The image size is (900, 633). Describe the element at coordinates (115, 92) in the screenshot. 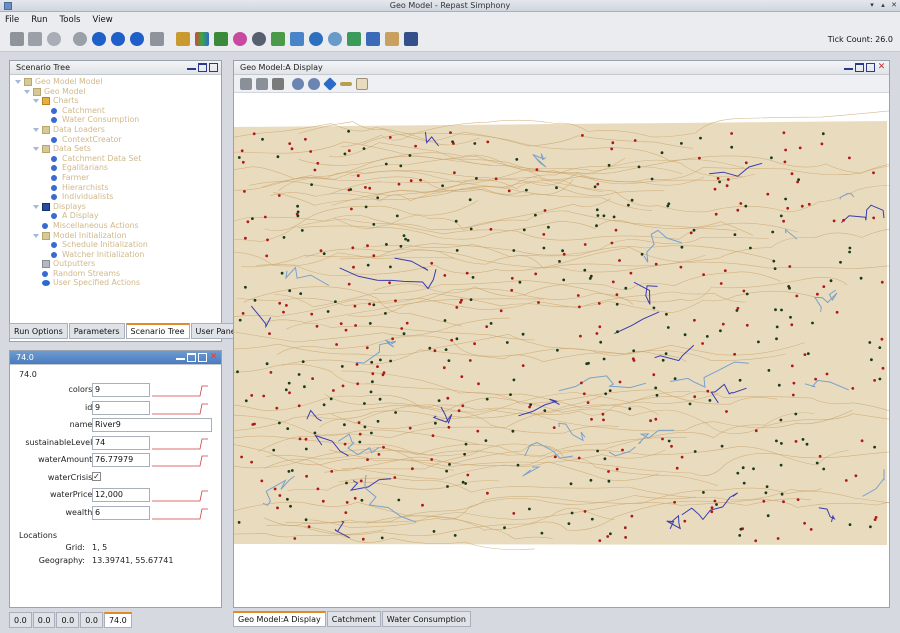

I see `tree-item: Geo Model` at that location.